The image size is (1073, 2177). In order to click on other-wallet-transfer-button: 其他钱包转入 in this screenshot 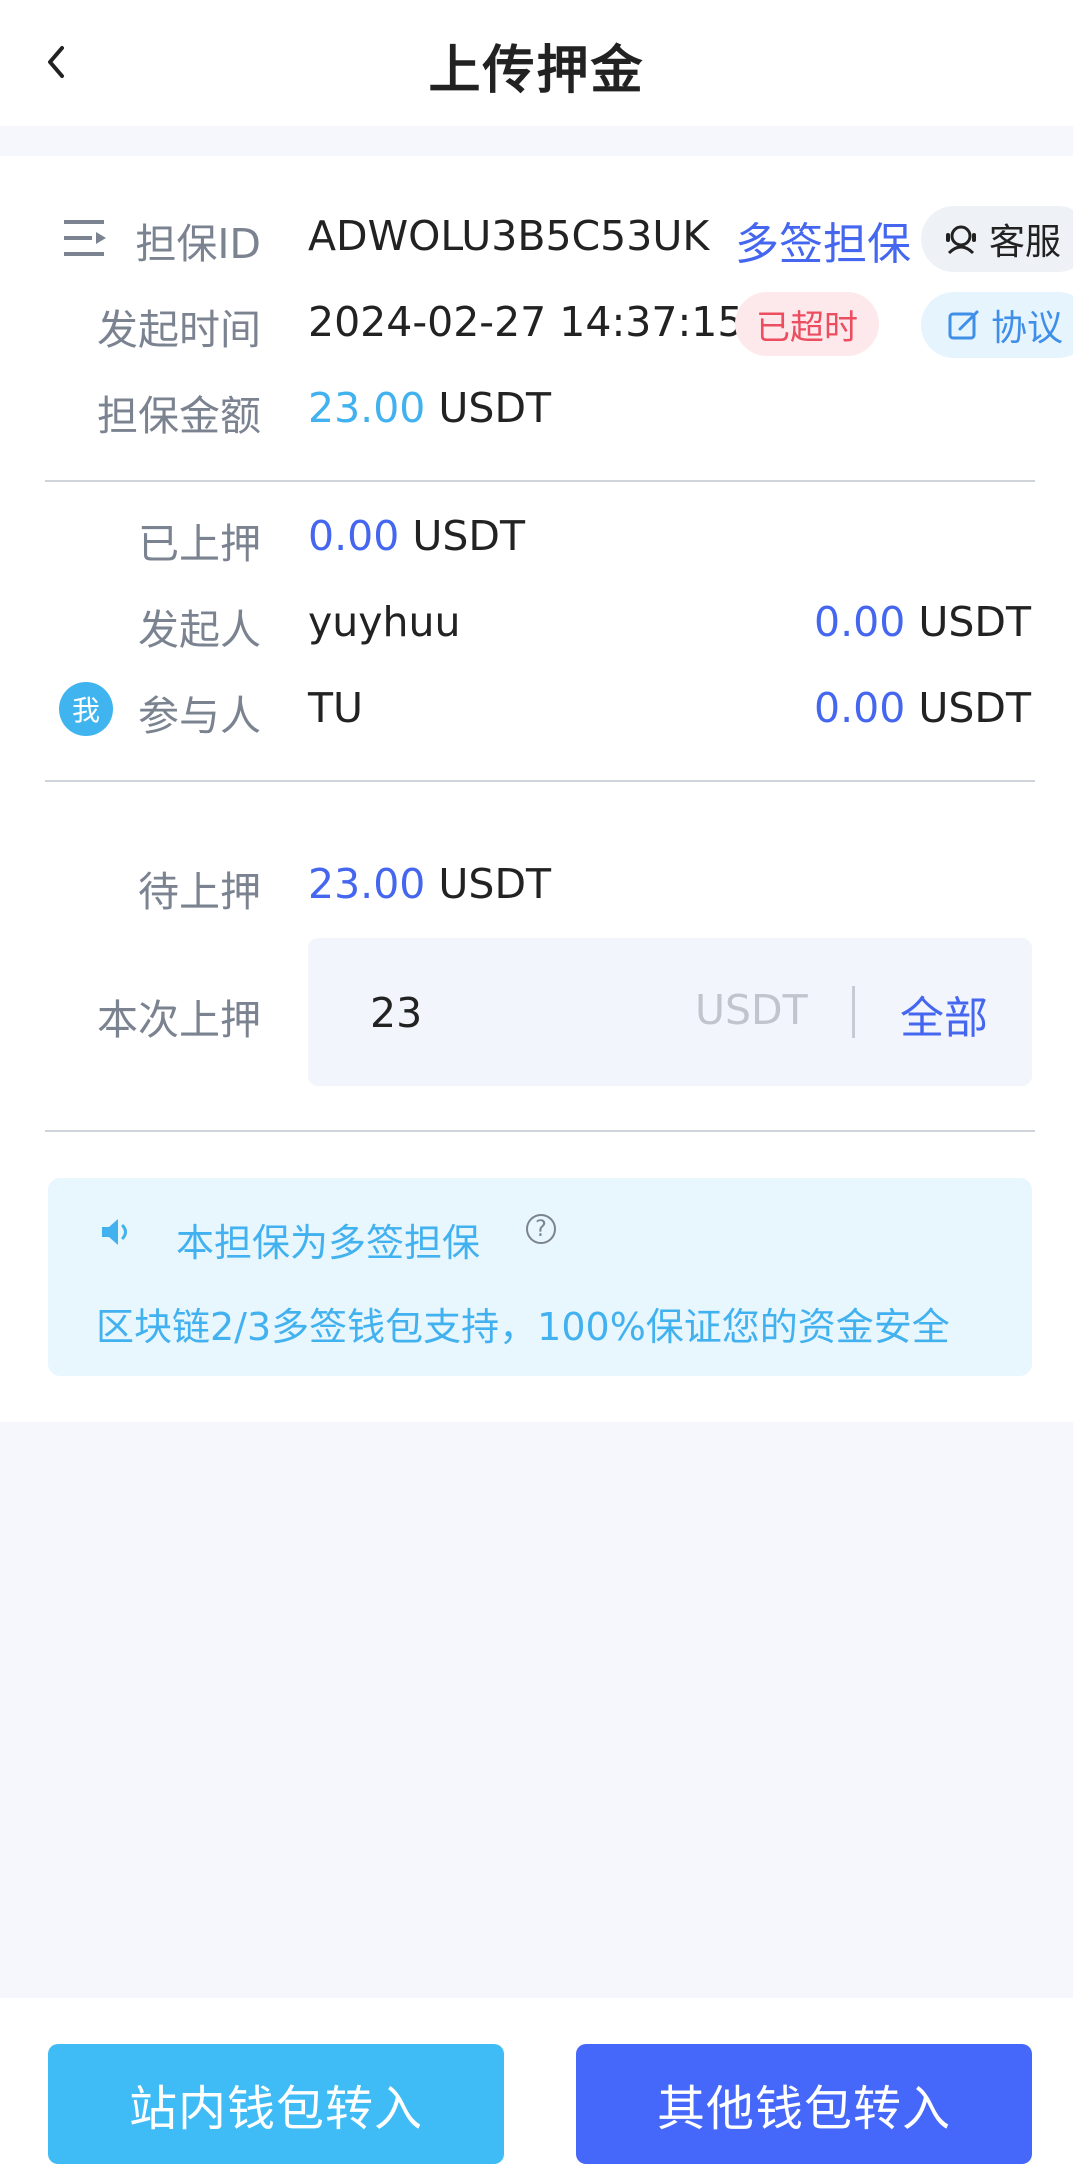, I will do `click(804, 2104)`.